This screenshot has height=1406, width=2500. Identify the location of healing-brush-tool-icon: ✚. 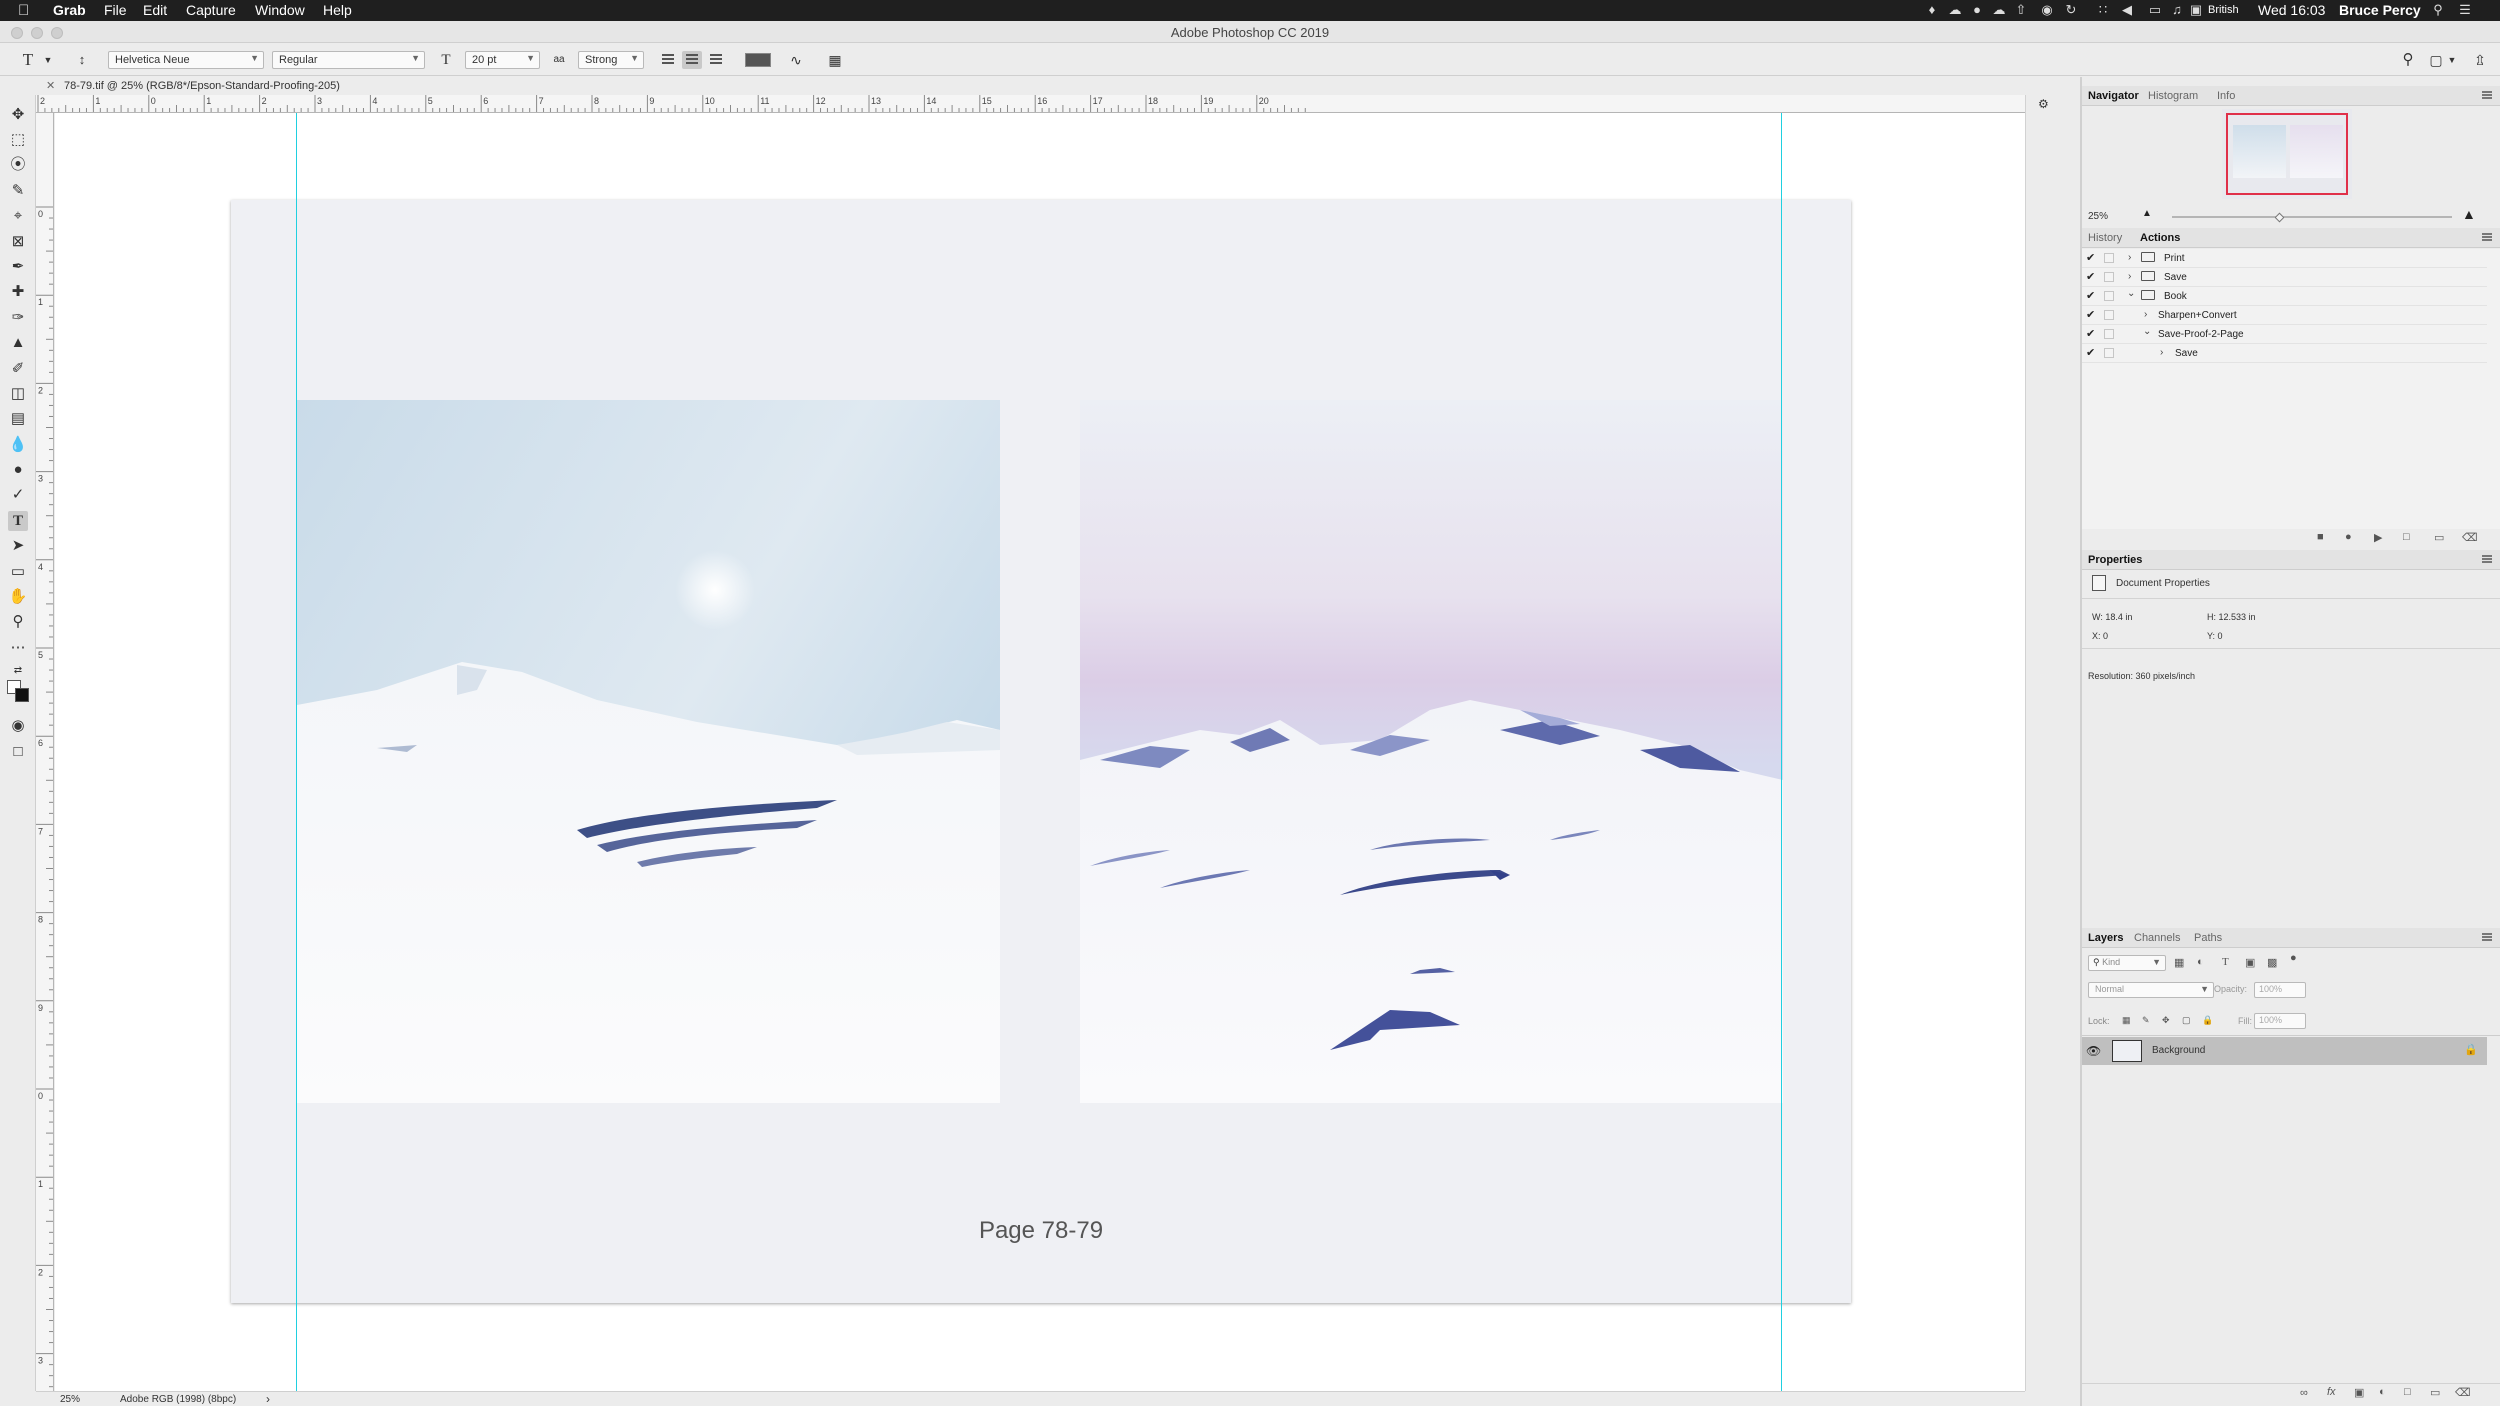
(18, 292).